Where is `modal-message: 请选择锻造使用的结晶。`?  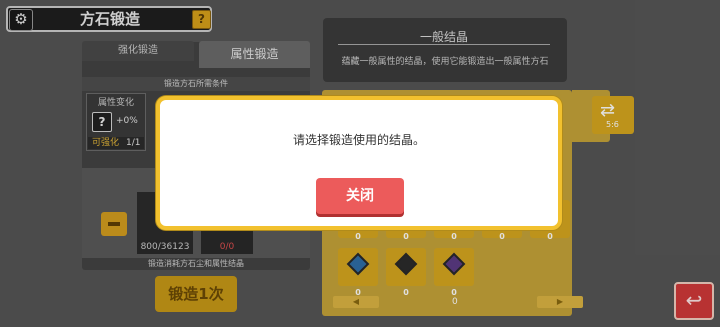 modal-message: 请选择锻造使用的结晶。 is located at coordinates (358, 140).